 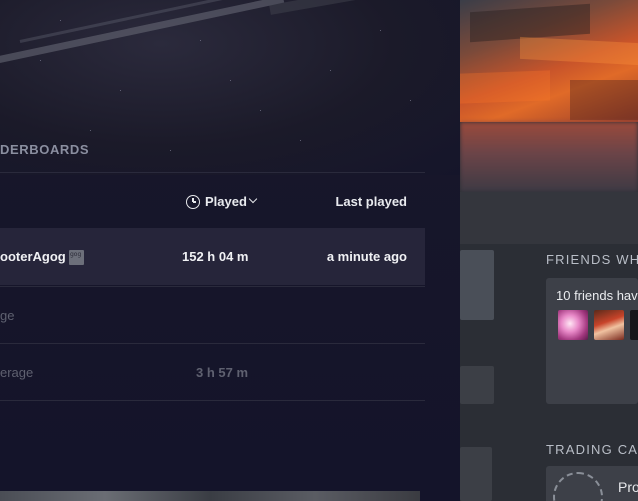 I want to click on table-row: erage 3 h 57 m, so click(x=212, y=371).